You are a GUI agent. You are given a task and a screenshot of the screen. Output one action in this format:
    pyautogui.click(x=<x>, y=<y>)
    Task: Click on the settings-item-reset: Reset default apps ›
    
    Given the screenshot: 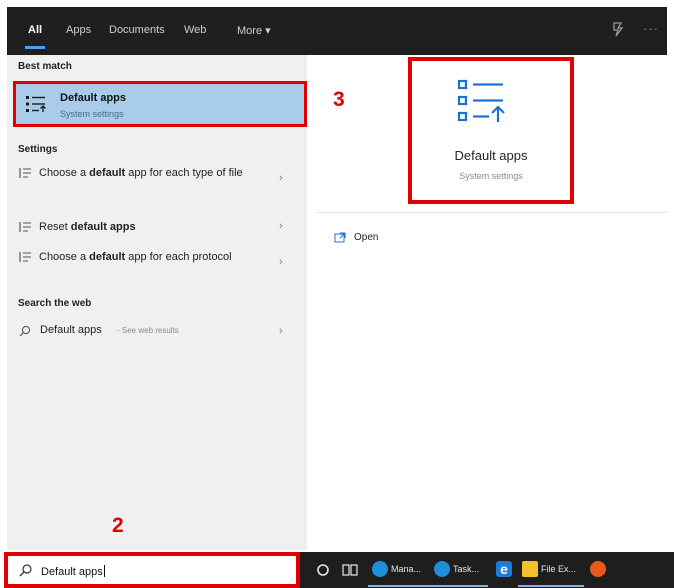 What is the action you would take?
    pyautogui.click(x=160, y=229)
    